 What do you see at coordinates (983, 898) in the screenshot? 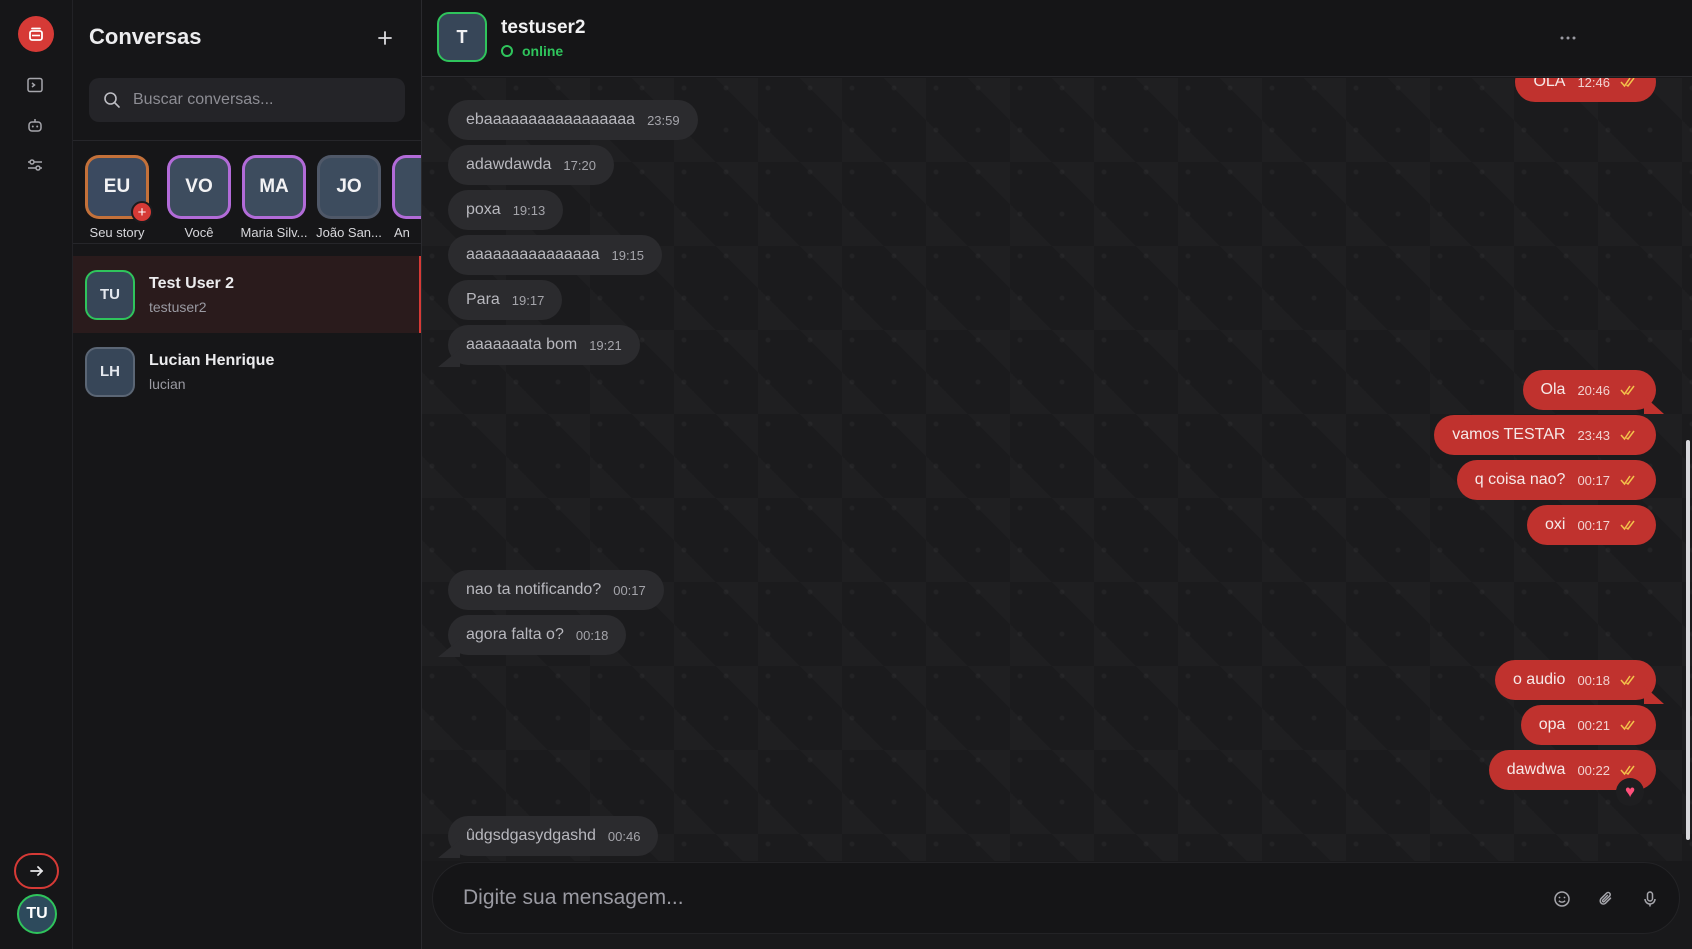
I see `message-input` at bounding box center [983, 898].